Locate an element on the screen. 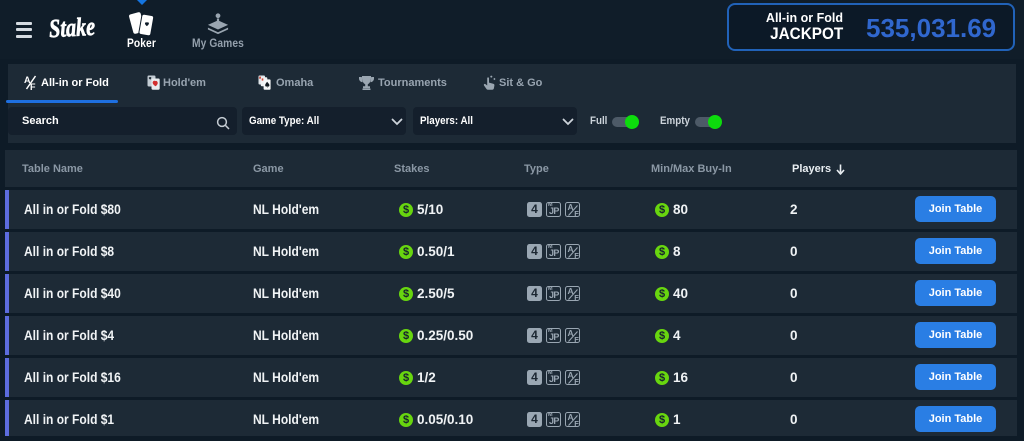 Image resolution: width=1024 pixels, height=441 pixels. svg-text: Stake is located at coordinates (71, 27).